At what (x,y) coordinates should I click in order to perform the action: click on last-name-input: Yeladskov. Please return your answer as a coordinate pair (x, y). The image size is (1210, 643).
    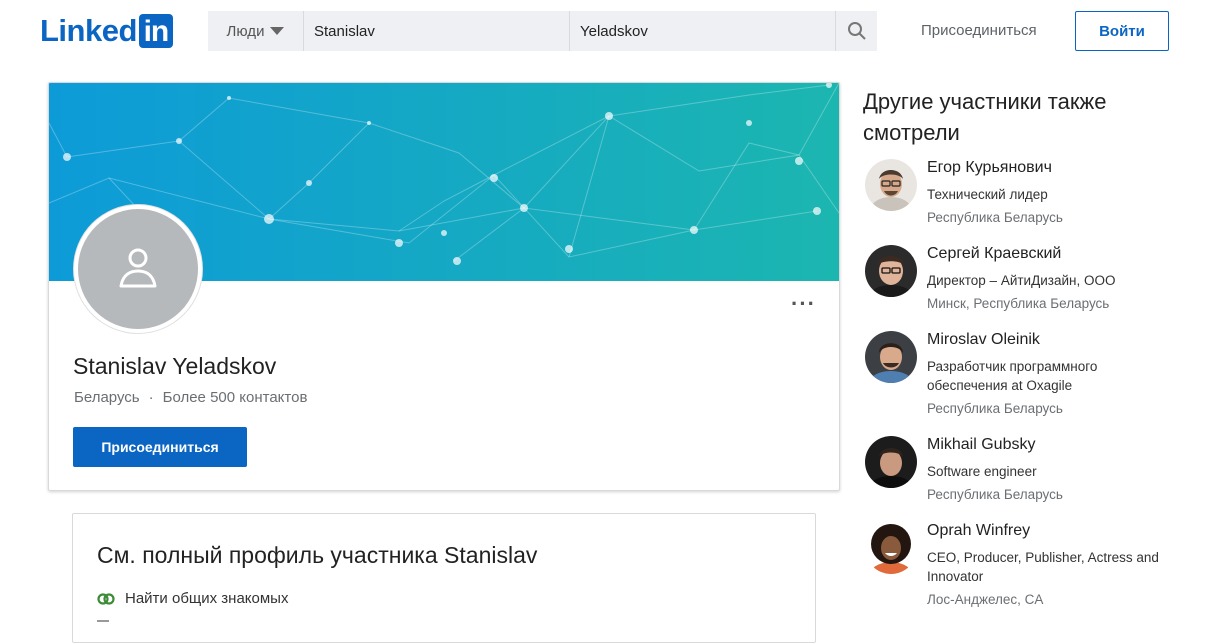
    Looking at the image, I should click on (703, 31).